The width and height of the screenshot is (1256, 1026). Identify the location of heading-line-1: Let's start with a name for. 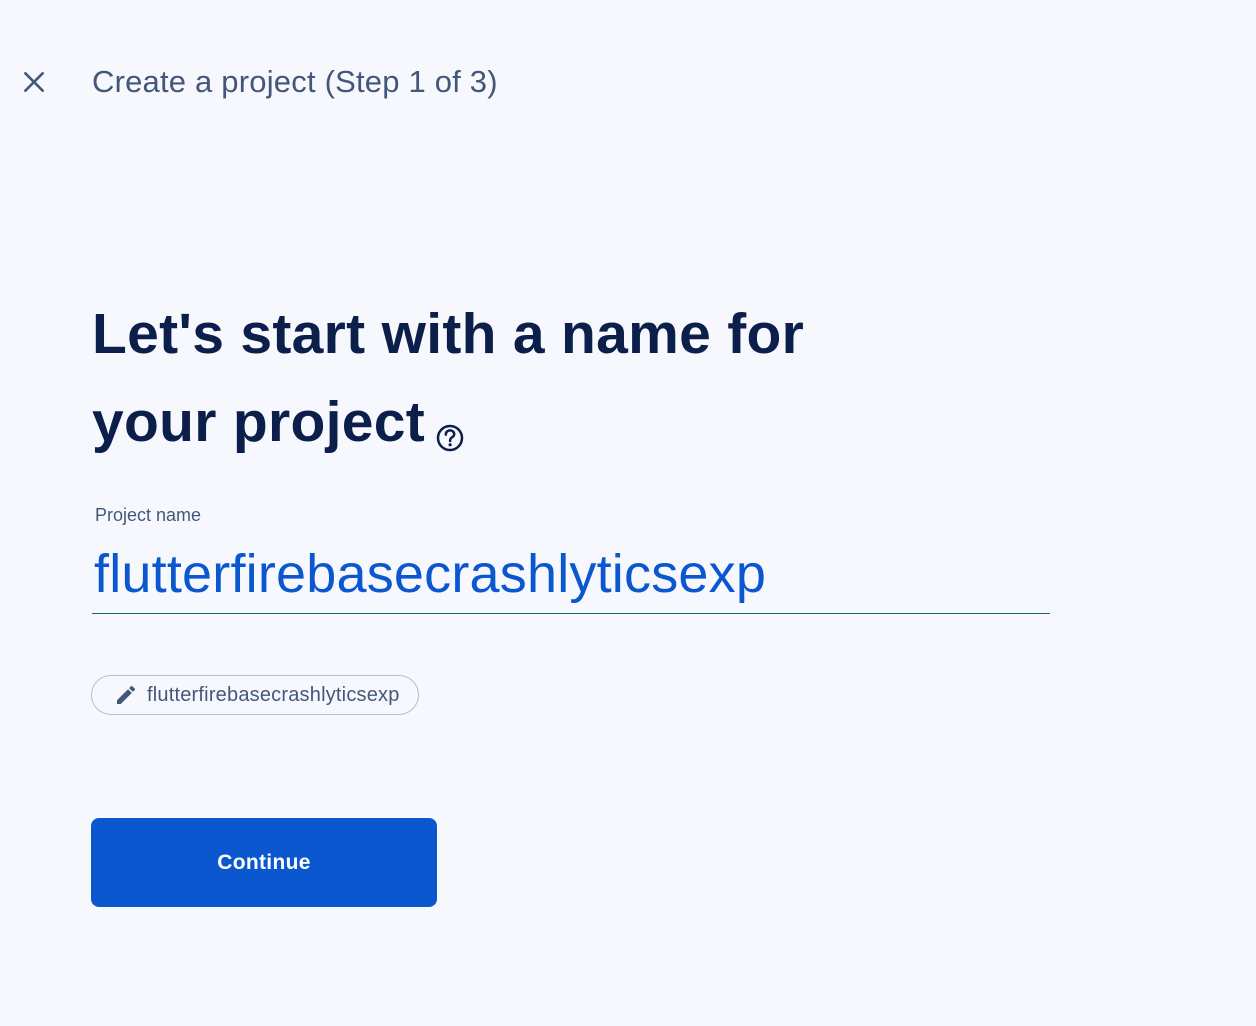
(448, 334).